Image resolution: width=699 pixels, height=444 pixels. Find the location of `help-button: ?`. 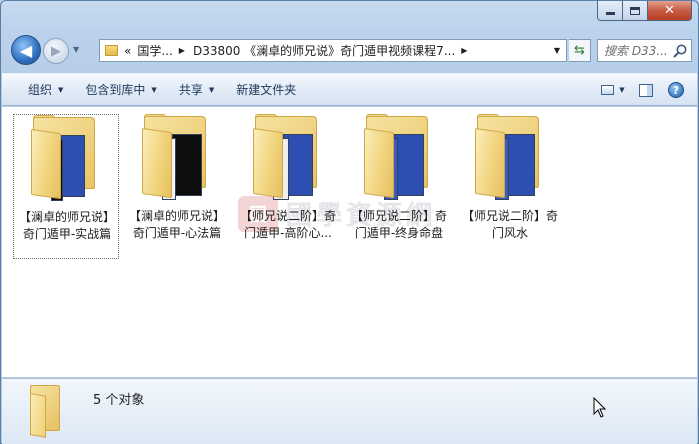

help-button: ? is located at coordinates (676, 90).